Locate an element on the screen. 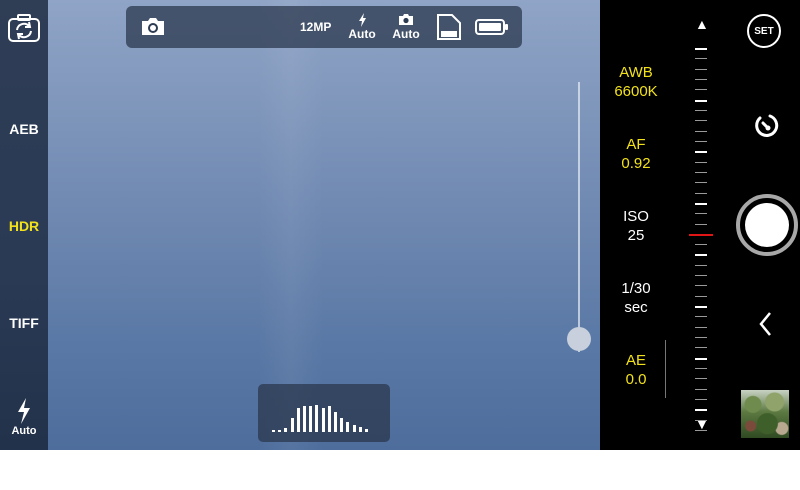  status-bar: 12MP Auto Auto is located at coordinates (324, 27).